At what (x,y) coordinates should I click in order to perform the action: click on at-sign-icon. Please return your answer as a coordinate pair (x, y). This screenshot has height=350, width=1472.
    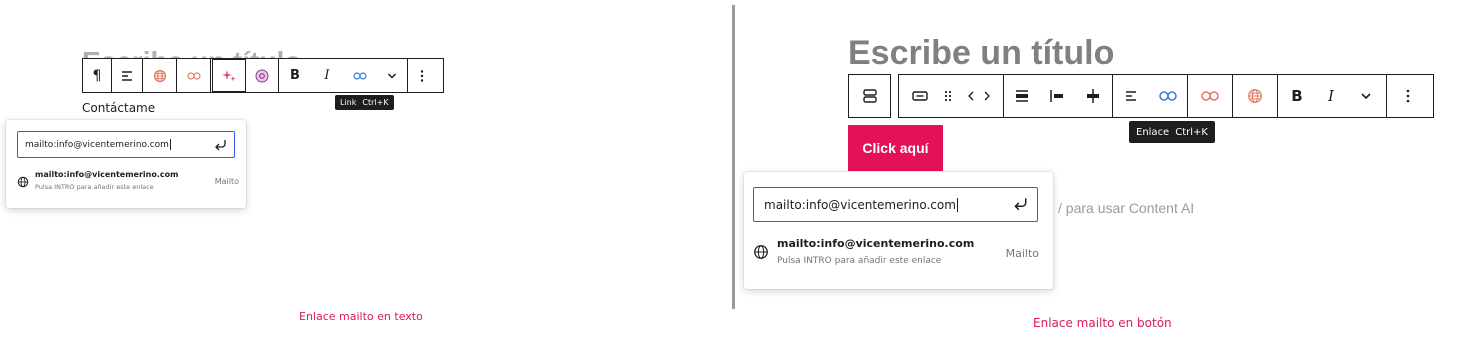
    Looking at the image, I should click on (262, 75).